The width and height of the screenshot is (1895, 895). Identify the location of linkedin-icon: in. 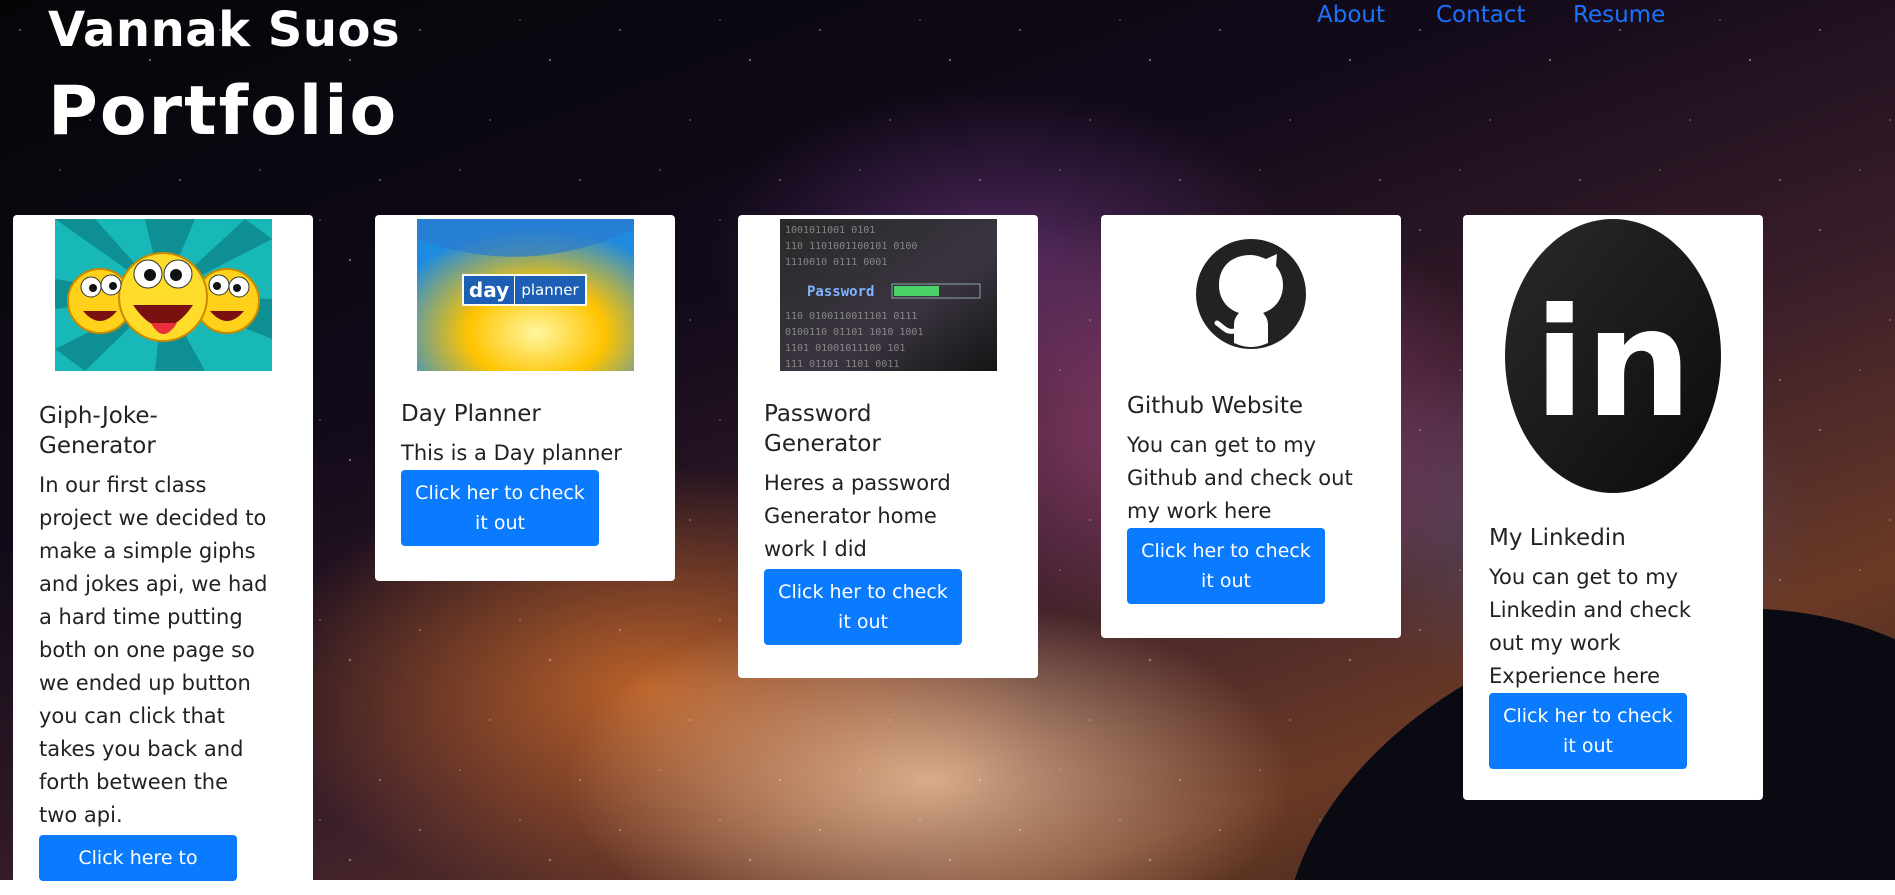
(1613, 356).